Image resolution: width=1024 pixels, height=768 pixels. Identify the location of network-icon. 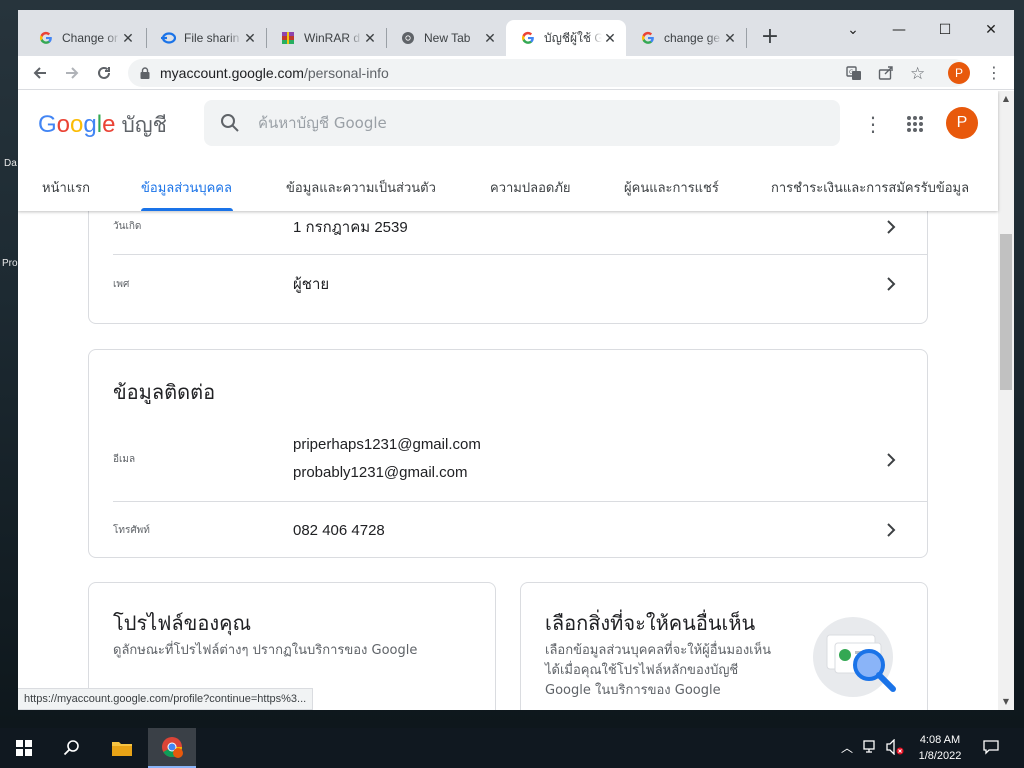
(871, 747).